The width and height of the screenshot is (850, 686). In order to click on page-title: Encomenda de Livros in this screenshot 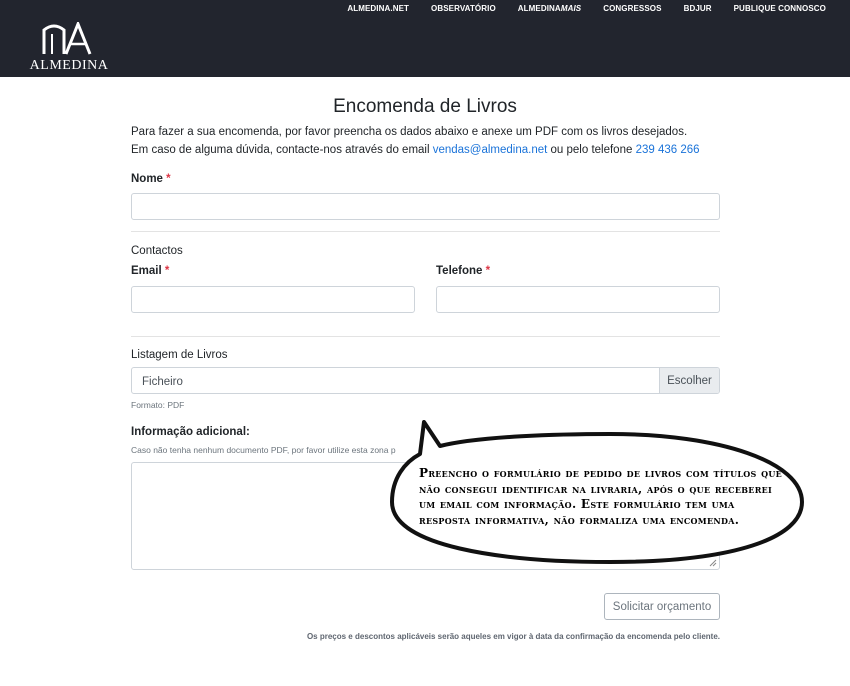, I will do `click(425, 106)`.